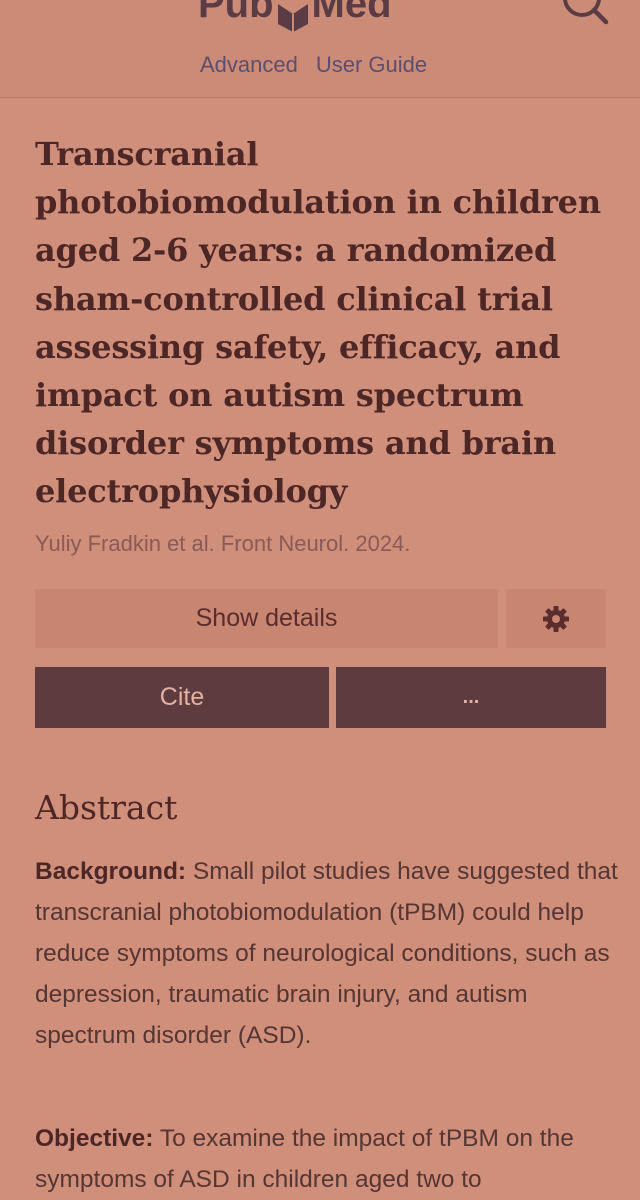 The image size is (640, 1200). I want to click on logo-text-right: Med, so click(351, 13).